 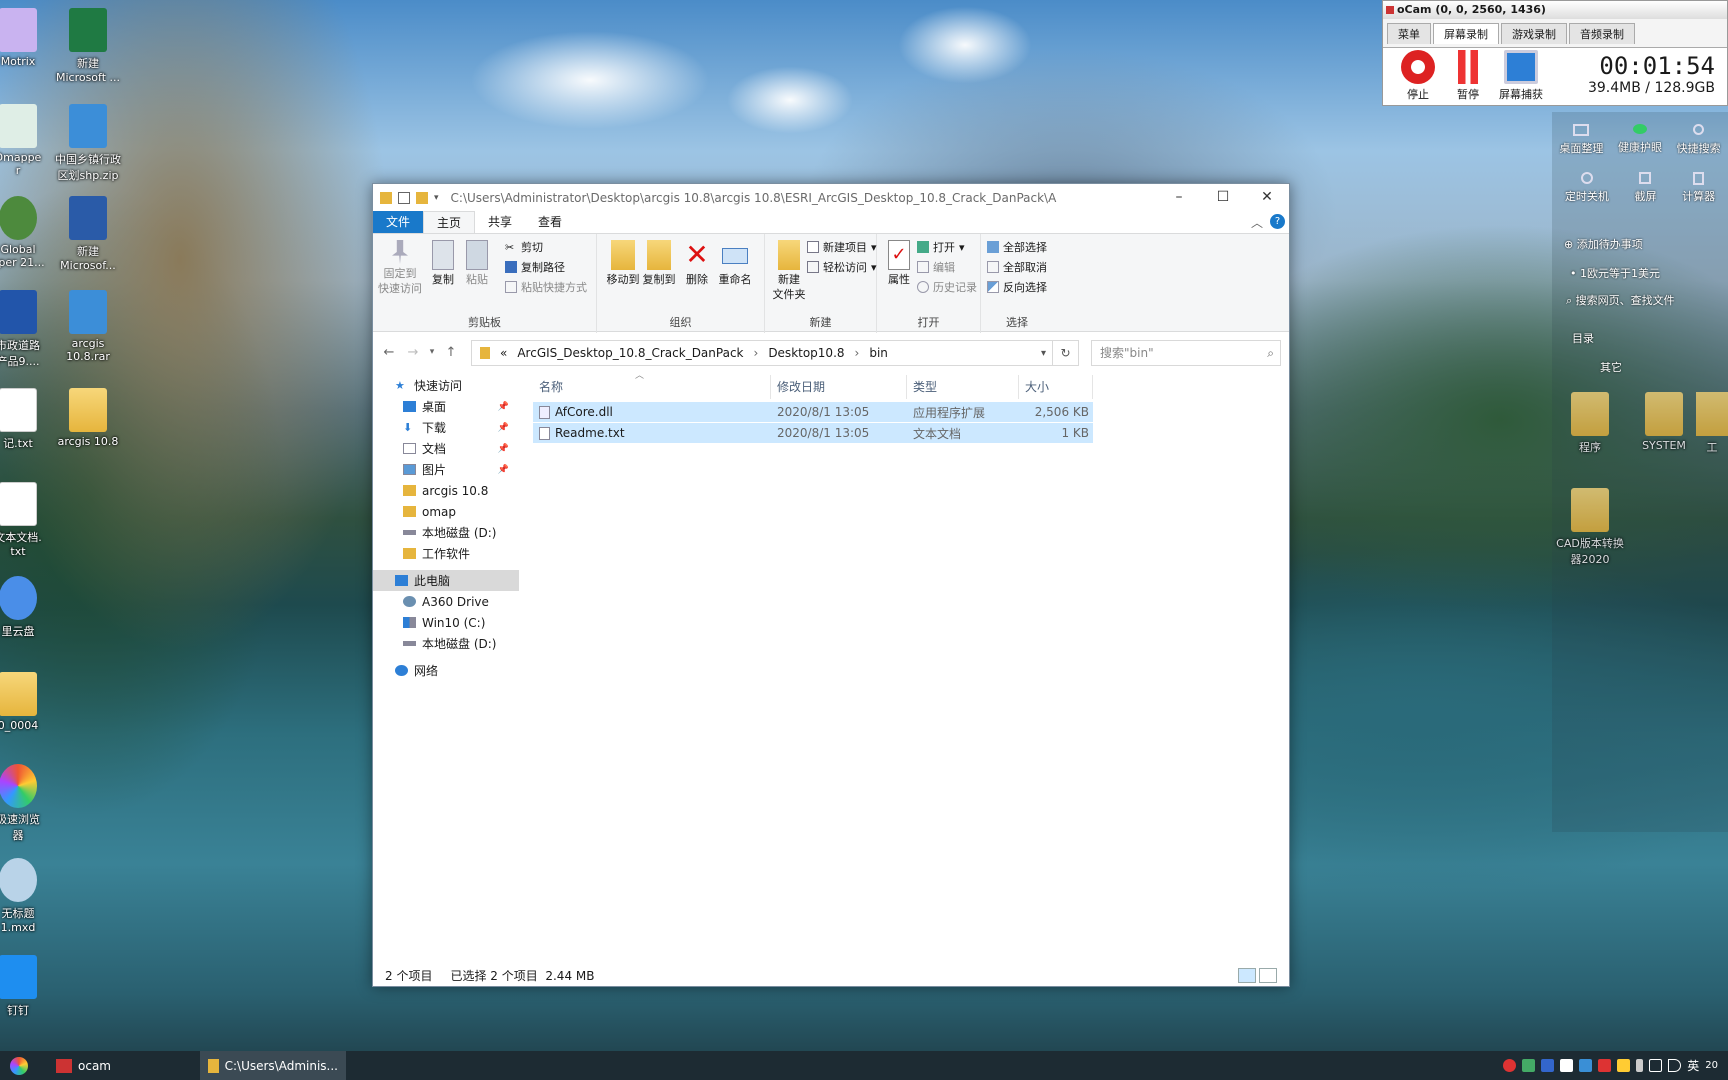 I want to click on desktop-icon: arcgis 10.8.rar, so click(x=88, y=326).